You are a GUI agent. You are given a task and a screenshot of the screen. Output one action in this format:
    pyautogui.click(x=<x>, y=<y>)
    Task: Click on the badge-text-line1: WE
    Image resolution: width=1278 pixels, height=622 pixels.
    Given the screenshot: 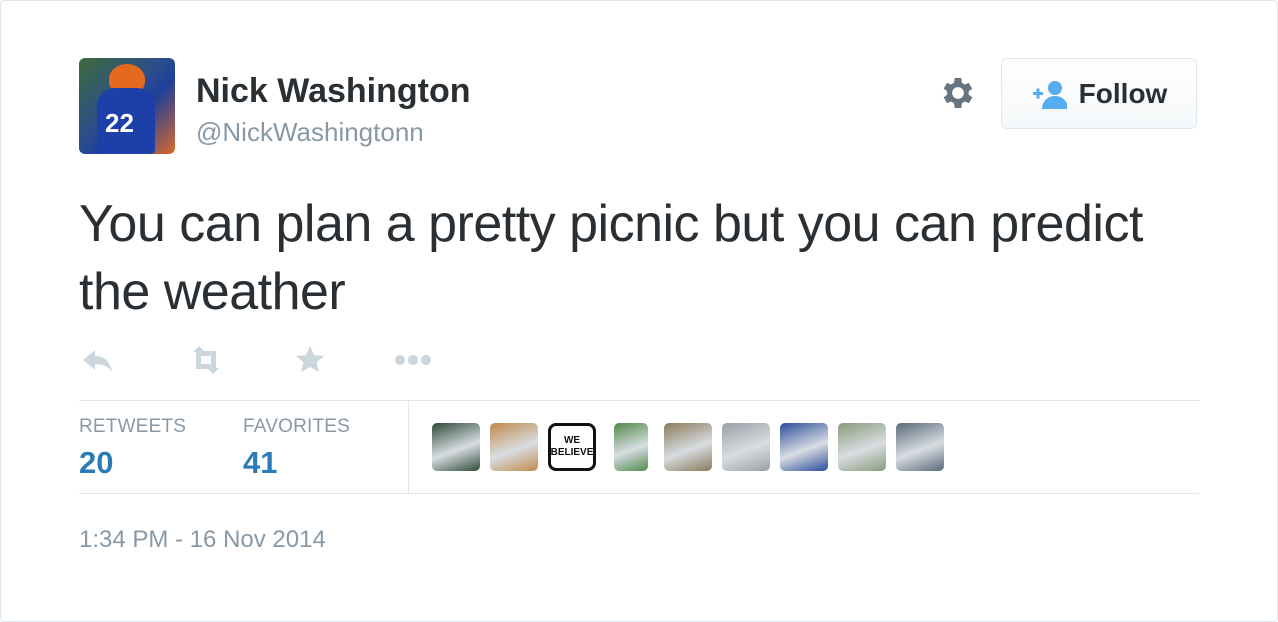 What is the action you would take?
    pyautogui.click(x=572, y=440)
    